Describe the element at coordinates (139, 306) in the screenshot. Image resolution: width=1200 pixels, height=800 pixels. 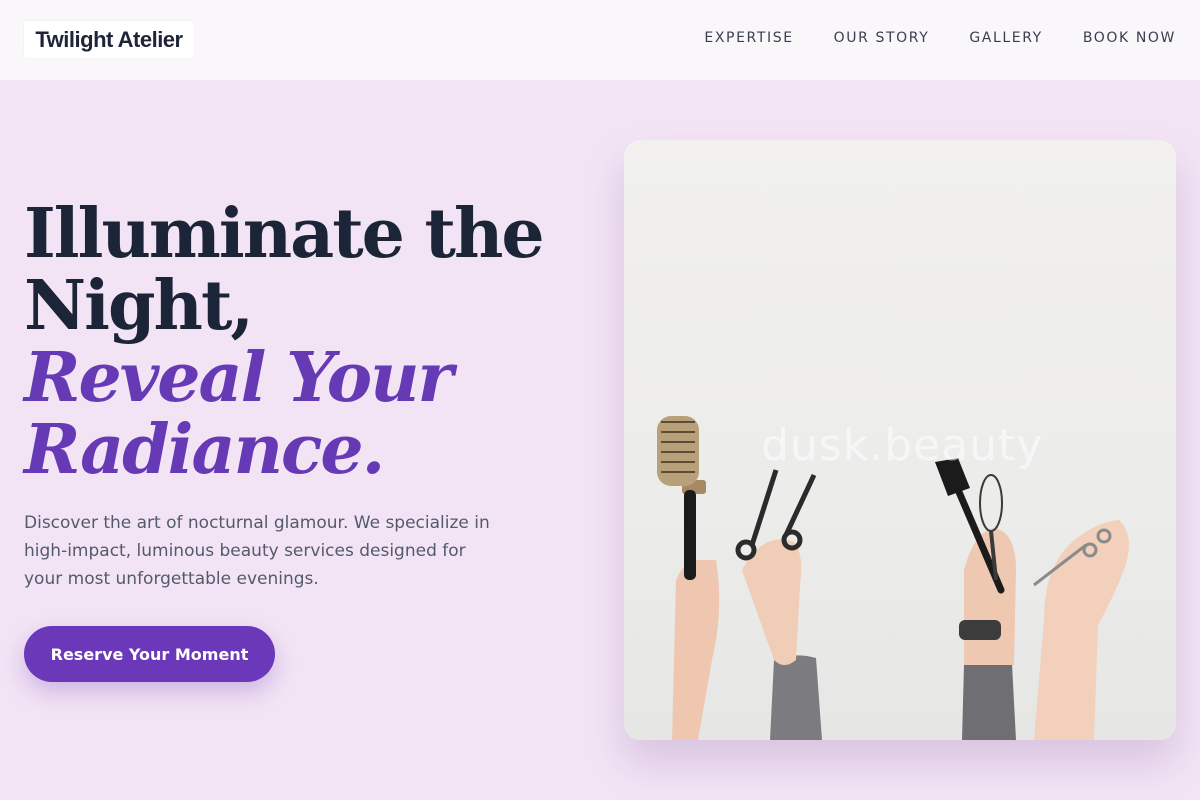
I see `headline-line-2: Night,` at that location.